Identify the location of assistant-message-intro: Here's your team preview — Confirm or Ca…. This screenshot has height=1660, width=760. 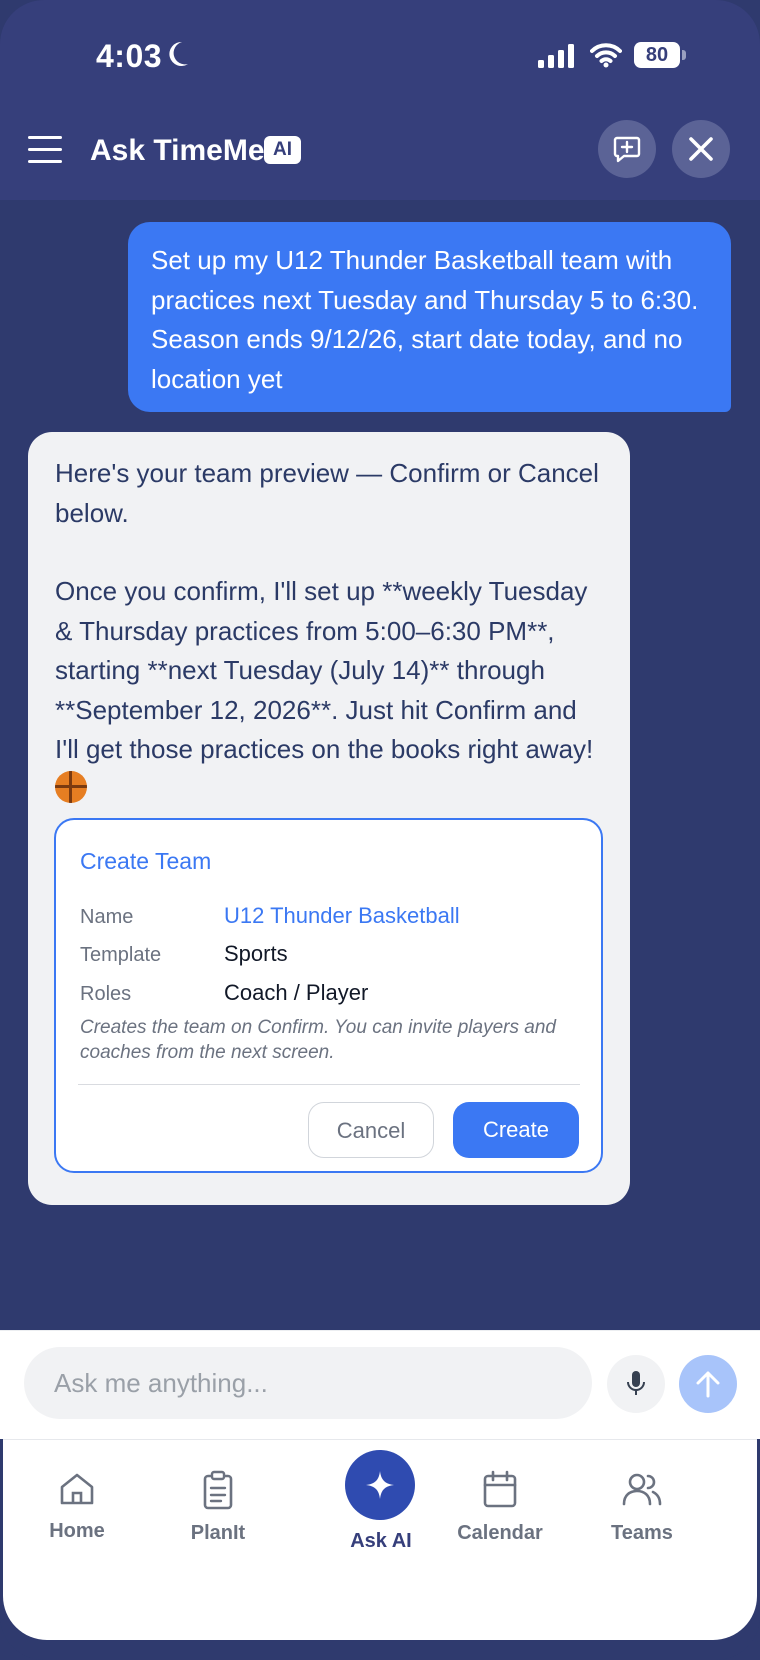
(327, 493).